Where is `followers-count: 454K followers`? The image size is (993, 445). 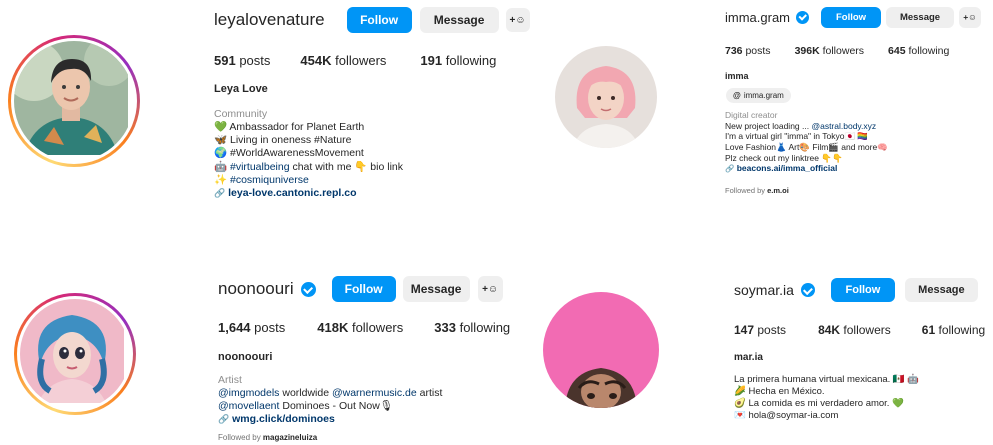
followers-count: 454K followers is located at coordinates (343, 60).